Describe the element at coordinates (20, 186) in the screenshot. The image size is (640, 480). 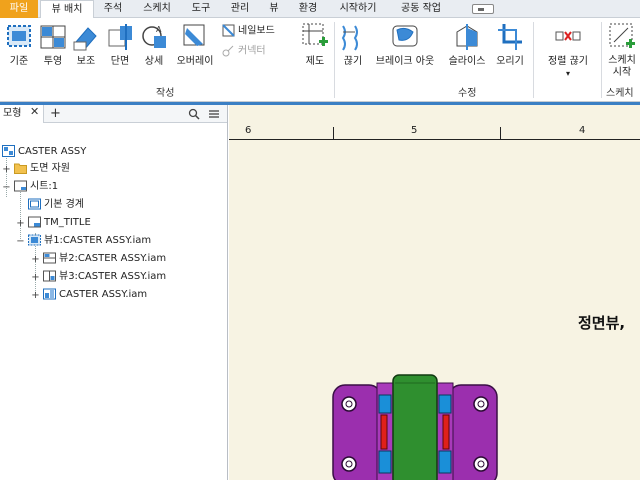
I see `sheet-icon` at that location.